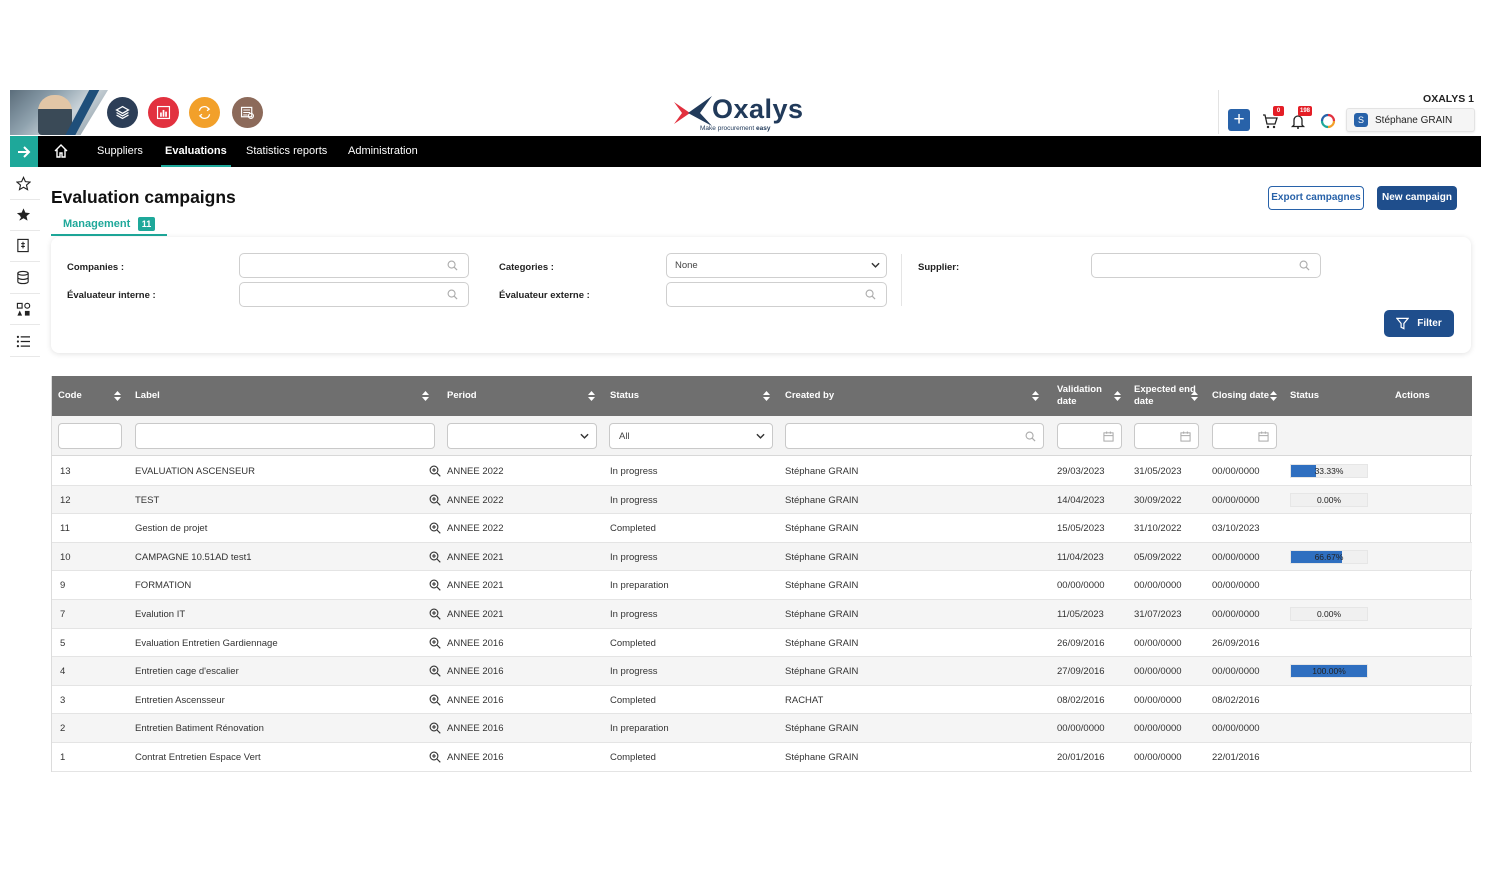 This screenshot has height=896, width=1490. Describe the element at coordinates (1240, 396) in the screenshot. I see `column-closing-date: Closing date` at that location.